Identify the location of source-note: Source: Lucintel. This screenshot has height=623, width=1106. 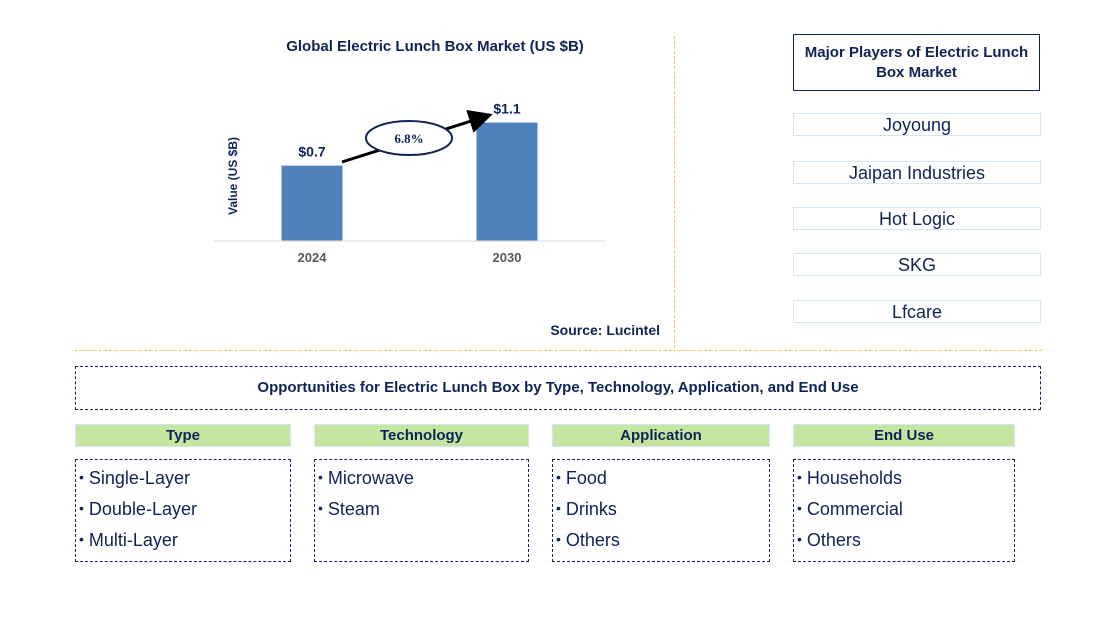
(605, 330).